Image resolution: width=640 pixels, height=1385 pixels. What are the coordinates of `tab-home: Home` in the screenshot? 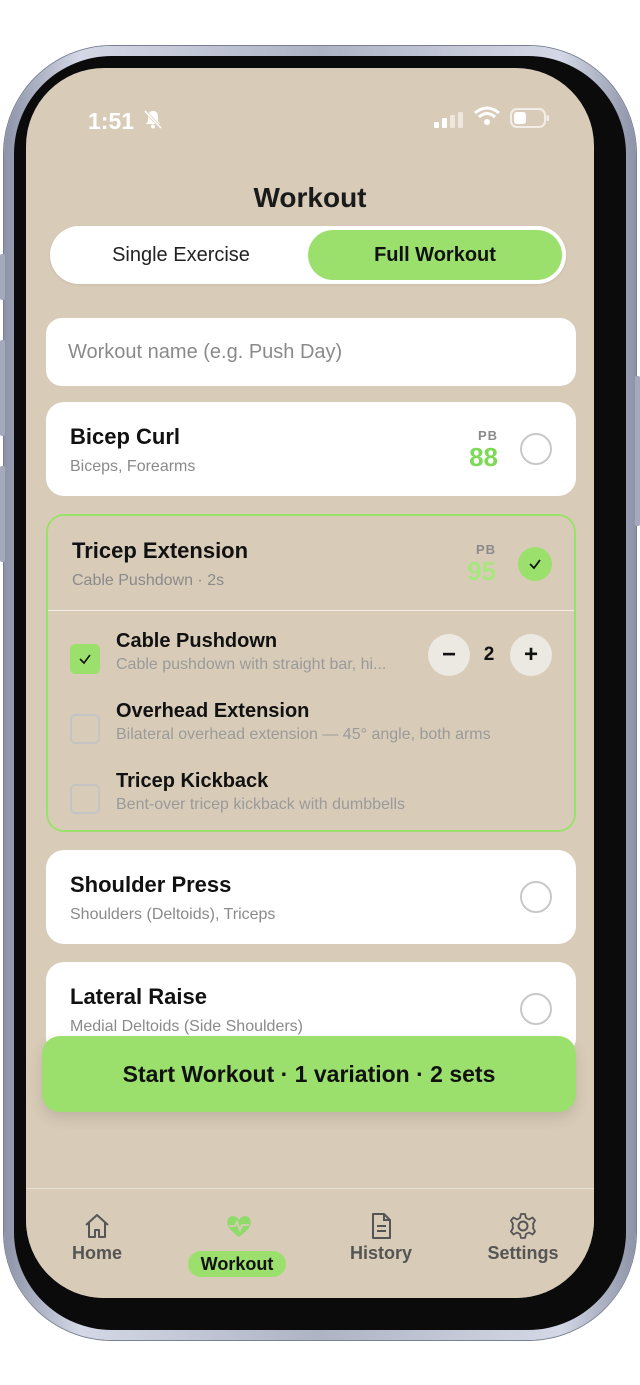 It's located at (97, 1243).